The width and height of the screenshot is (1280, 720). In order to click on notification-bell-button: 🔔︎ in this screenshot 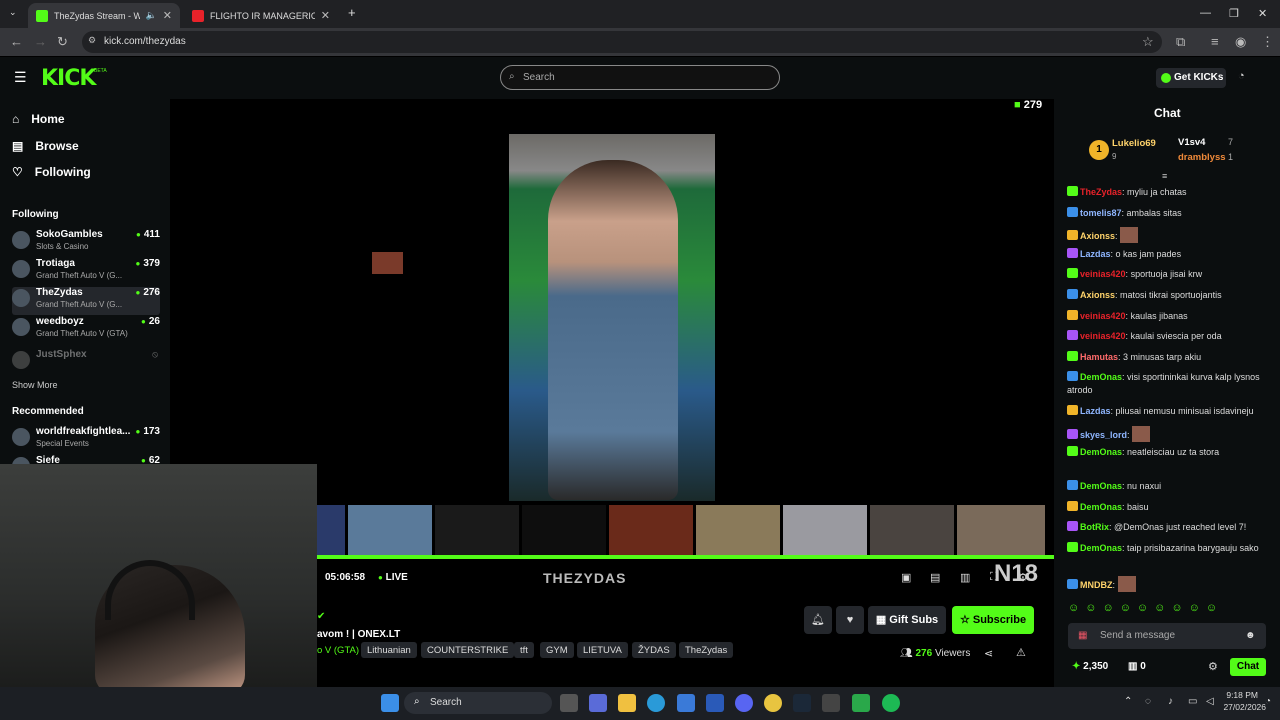, I will do `click(818, 620)`.